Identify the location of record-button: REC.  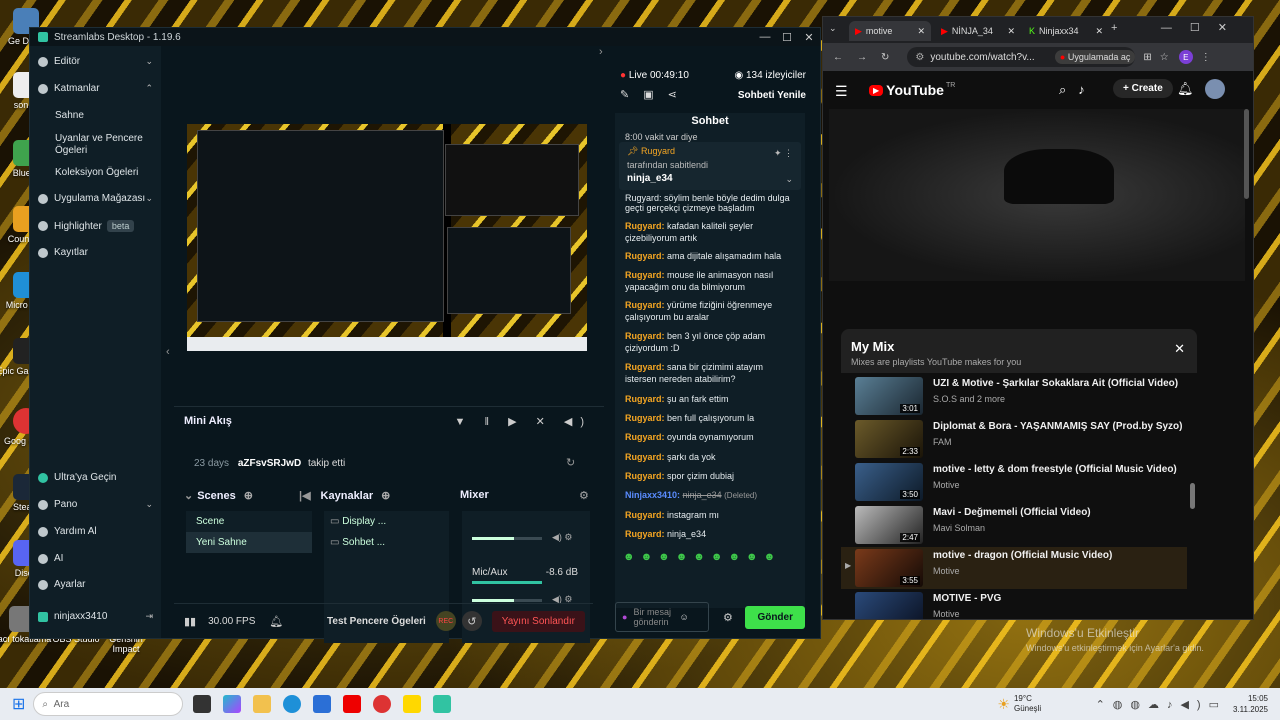
(445, 621).